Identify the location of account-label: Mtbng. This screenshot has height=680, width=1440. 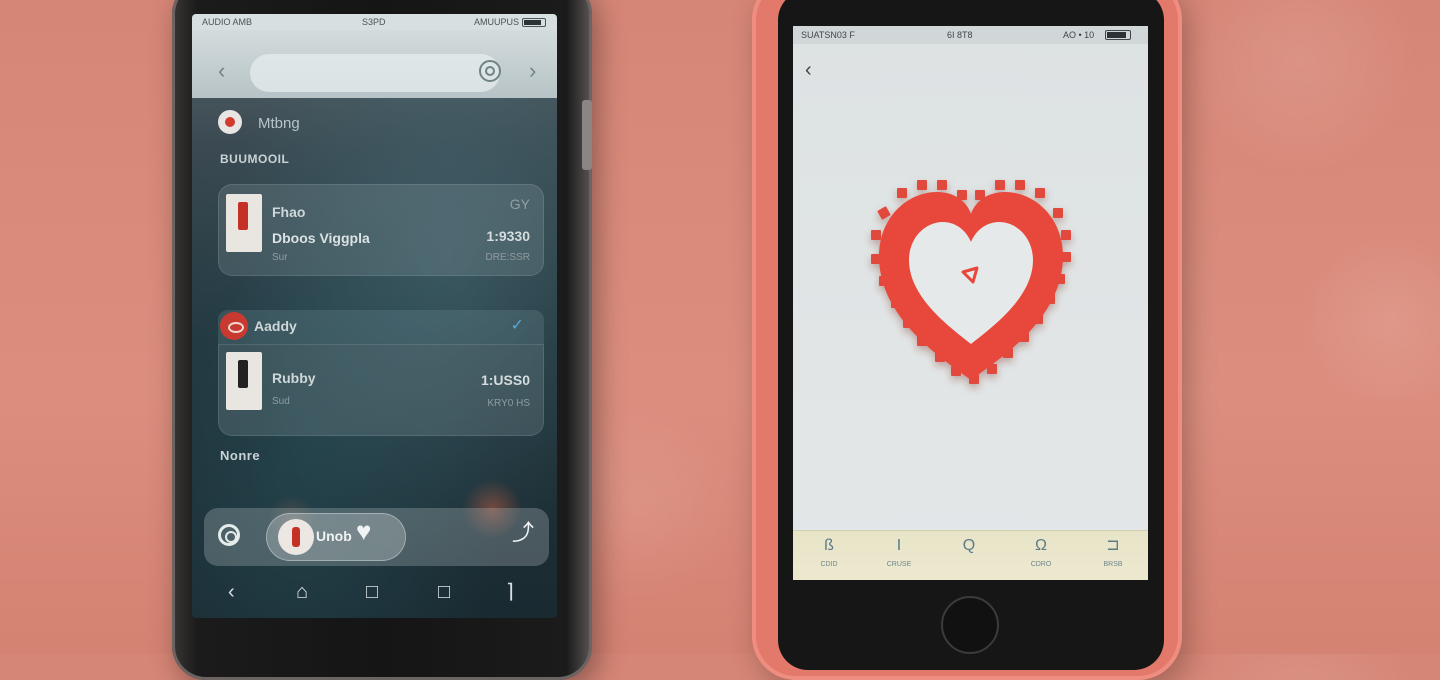
(279, 123).